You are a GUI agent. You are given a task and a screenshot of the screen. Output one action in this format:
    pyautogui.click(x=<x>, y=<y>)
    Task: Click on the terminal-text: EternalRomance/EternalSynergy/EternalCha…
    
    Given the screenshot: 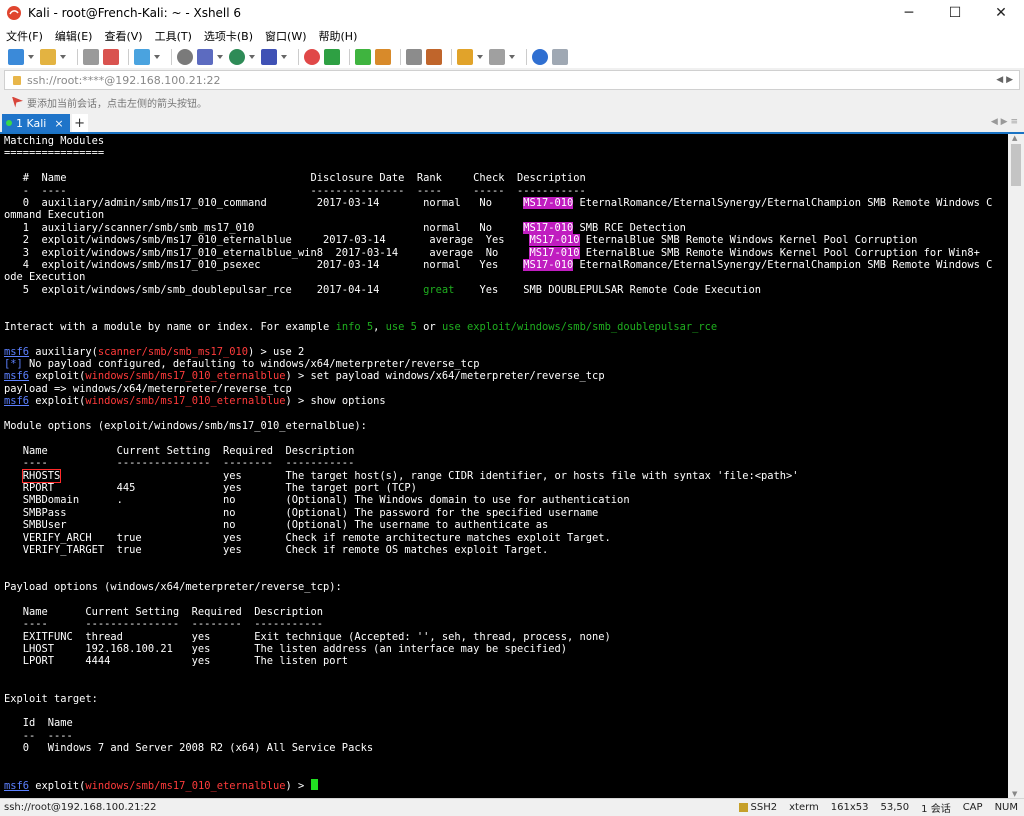 What is the action you would take?
    pyautogui.click(x=783, y=264)
    